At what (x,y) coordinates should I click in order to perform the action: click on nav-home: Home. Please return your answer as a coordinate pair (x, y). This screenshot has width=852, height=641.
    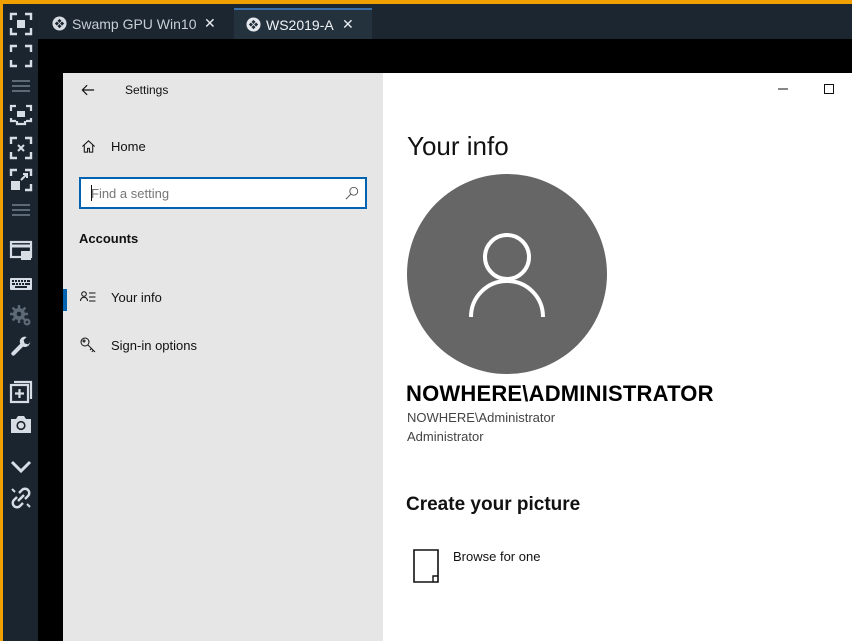
    Looking at the image, I should click on (223, 146).